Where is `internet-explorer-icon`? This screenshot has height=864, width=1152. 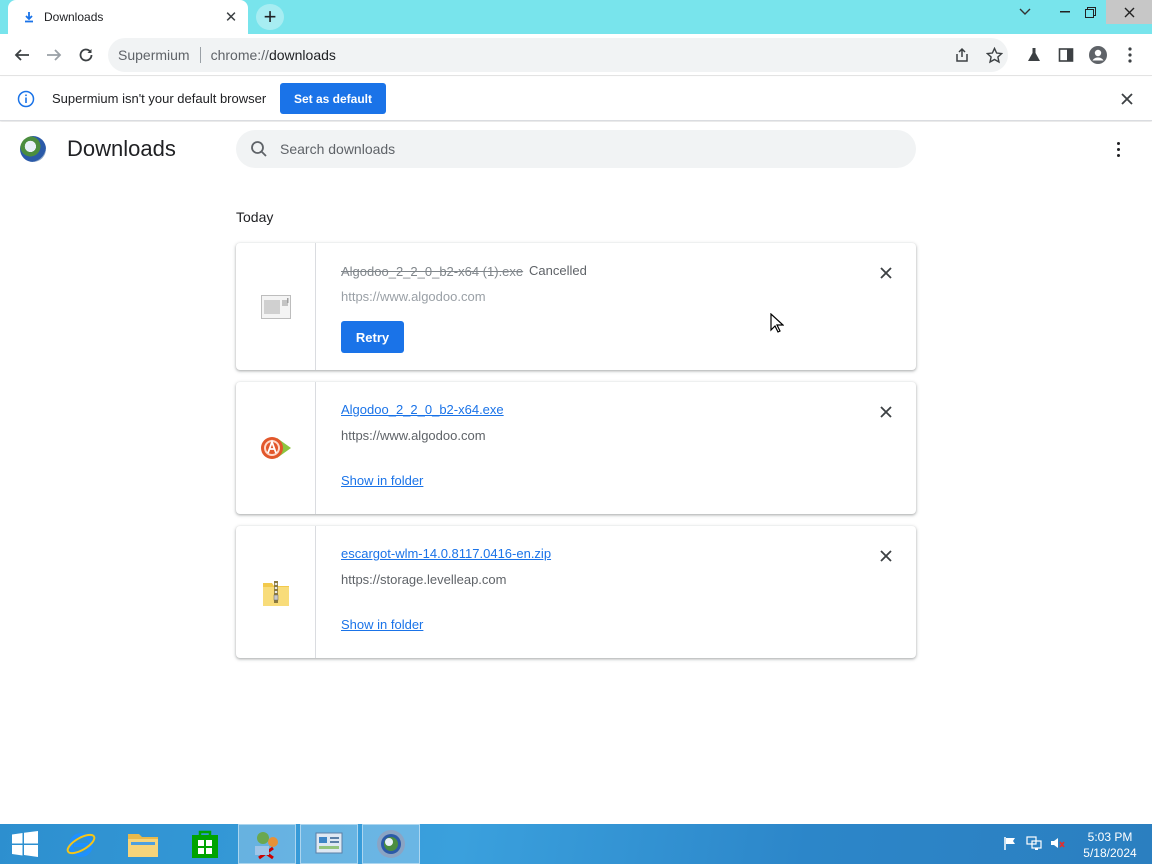 internet-explorer-icon is located at coordinates (81, 844).